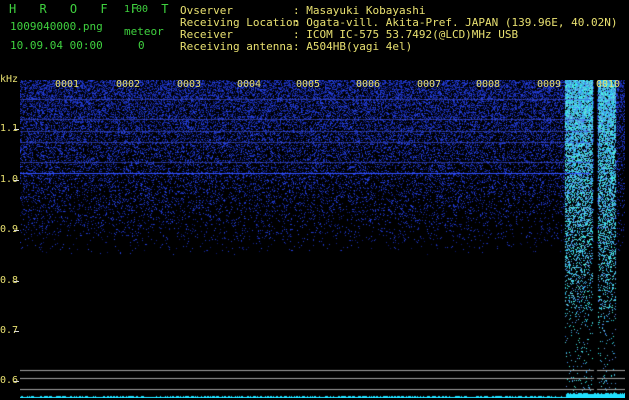 Image resolution: width=629 pixels, height=400 pixels. I want to click on image-filename: 1009040000.png, so click(56, 26).